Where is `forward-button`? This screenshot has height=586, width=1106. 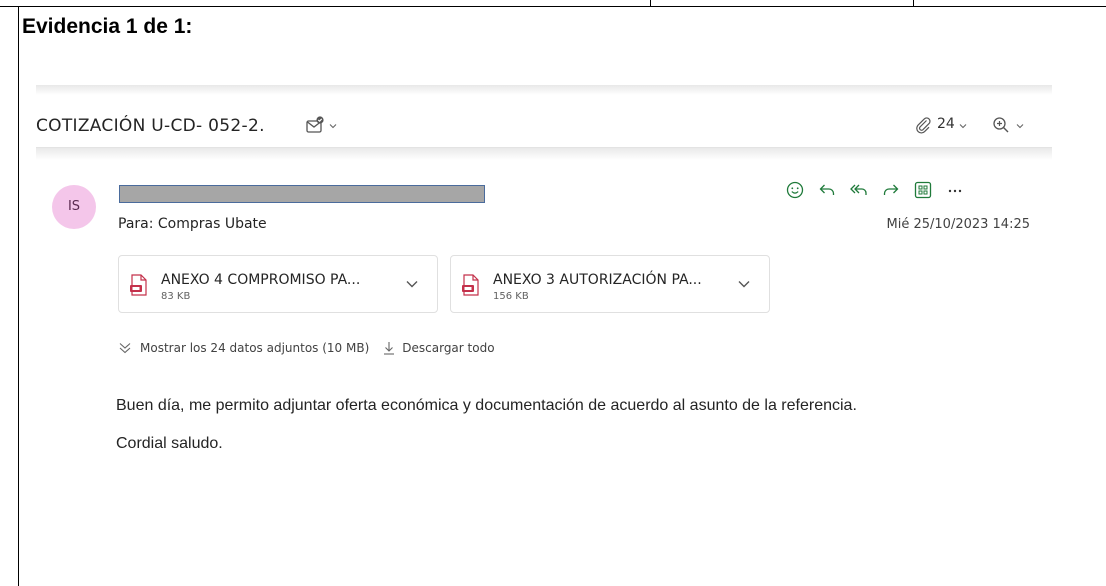 forward-button is located at coordinates (891, 190).